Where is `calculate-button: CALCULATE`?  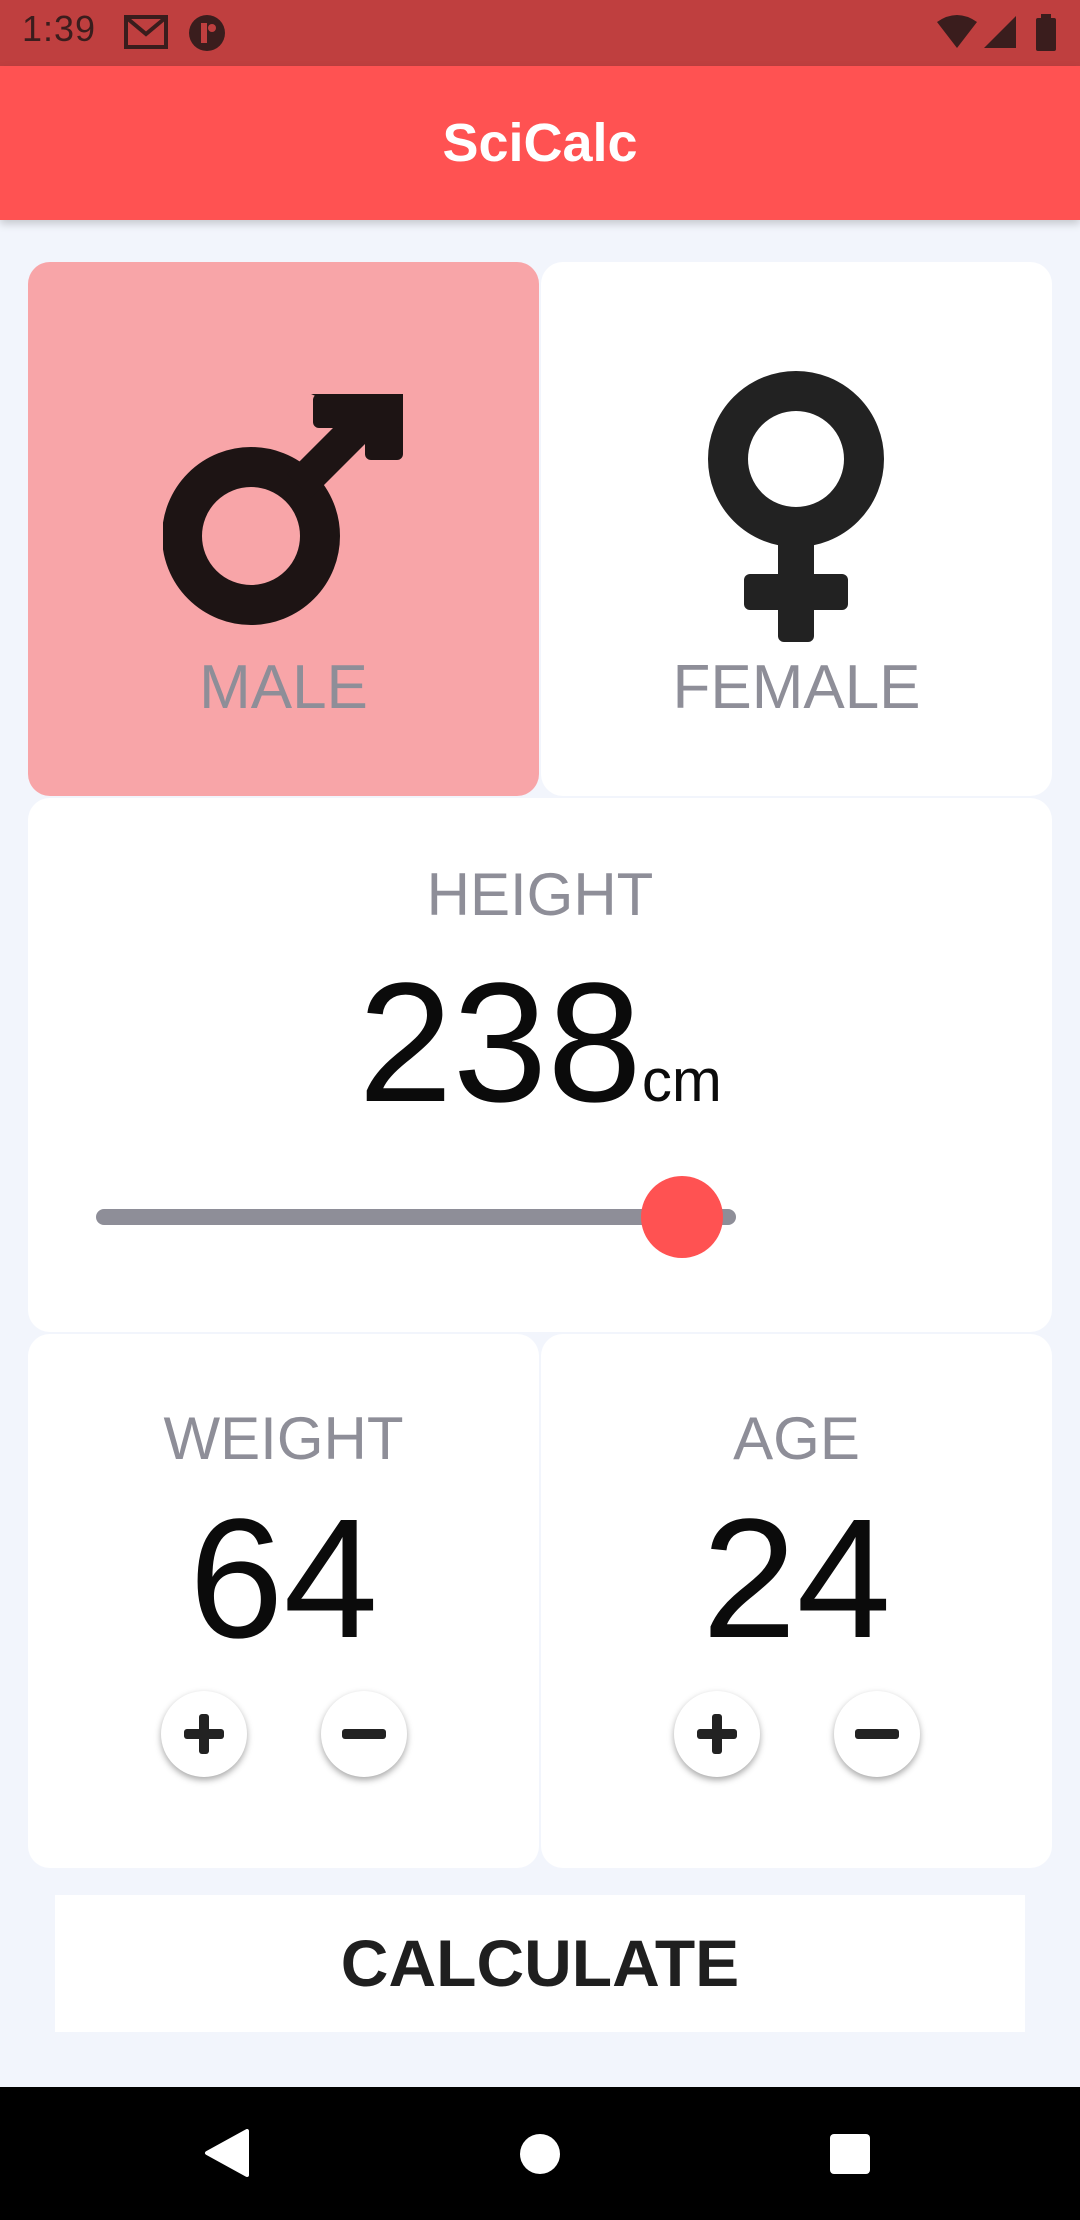
calculate-button: CALCULATE is located at coordinates (540, 1963).